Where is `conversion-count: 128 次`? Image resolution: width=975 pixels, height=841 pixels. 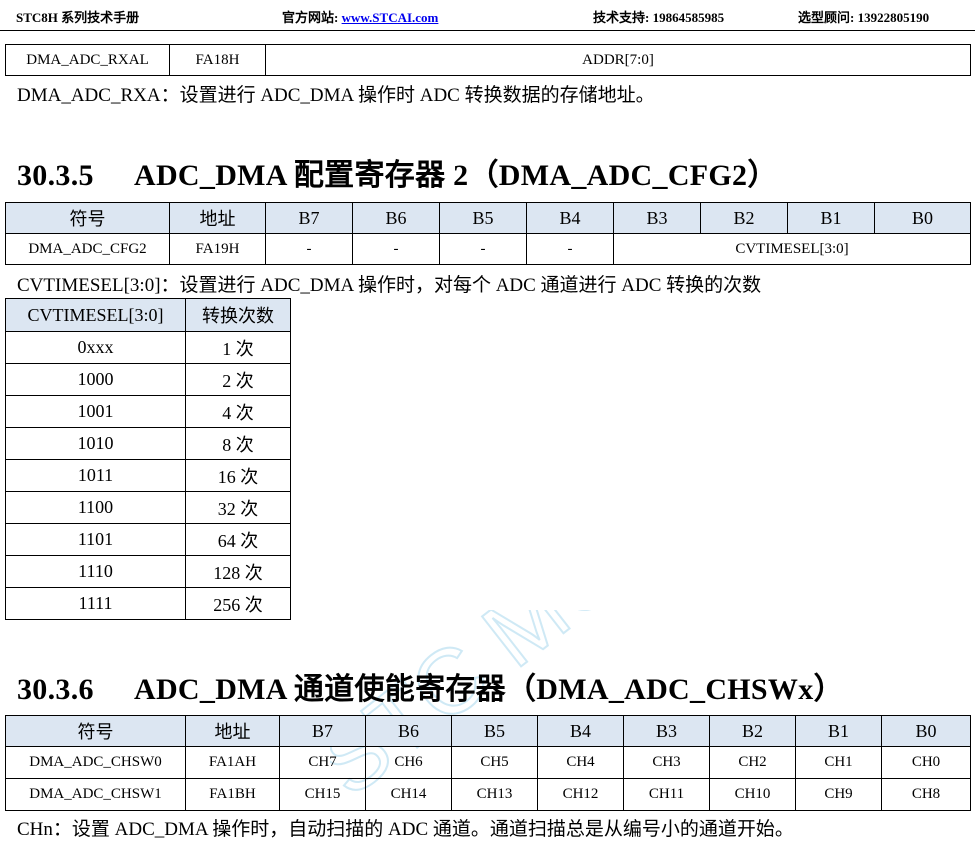
conversion-count: 128 次 is located at coordinates (238, 571).